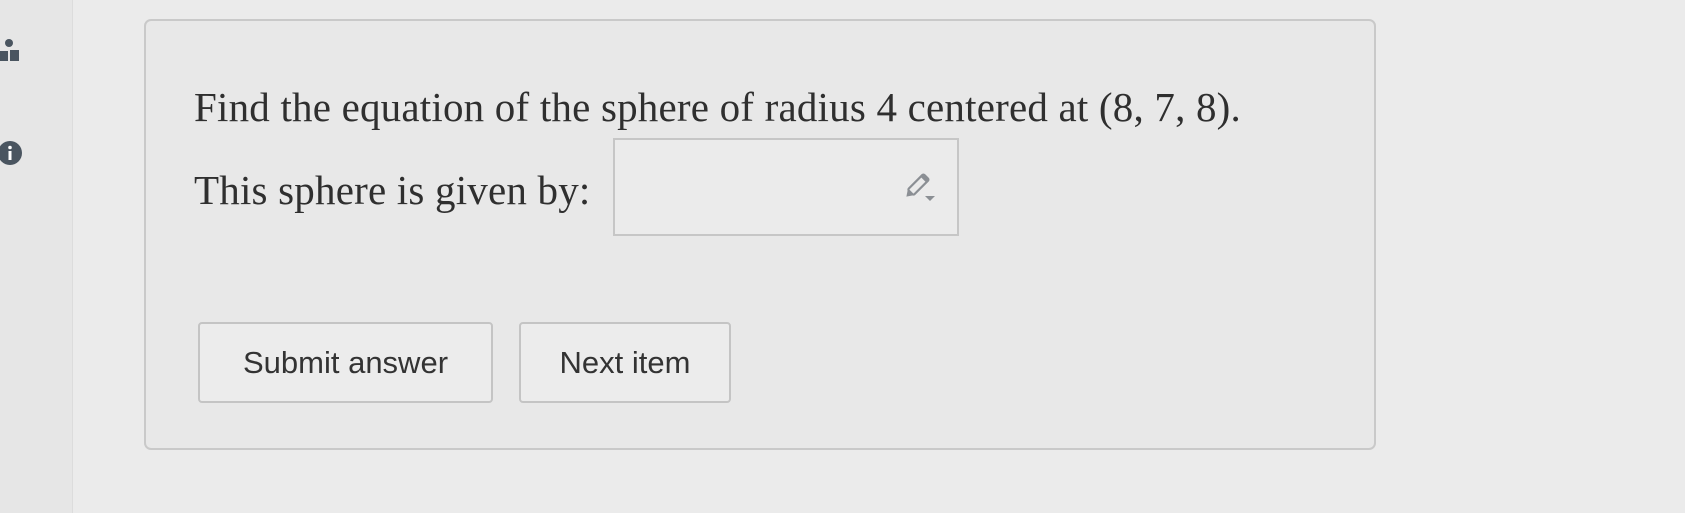 This screenshot has height=513, width=1685. I want to click on person-icon, so click(13, 51).